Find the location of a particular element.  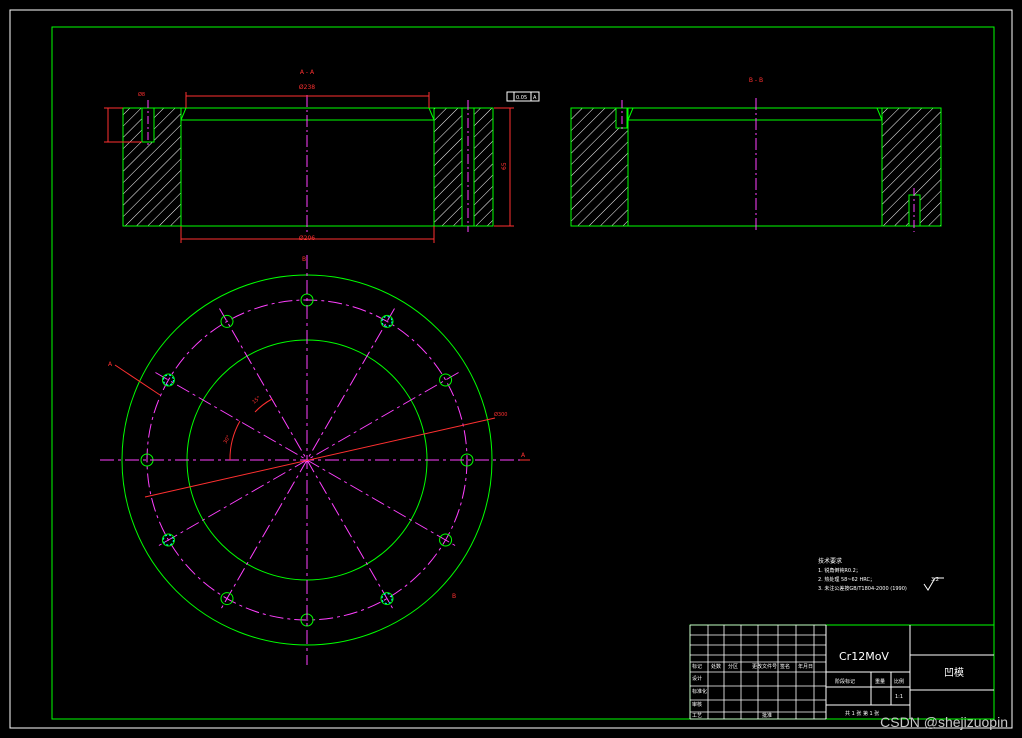

part-name-text: 凹模 is located at coordinates (954, 673).